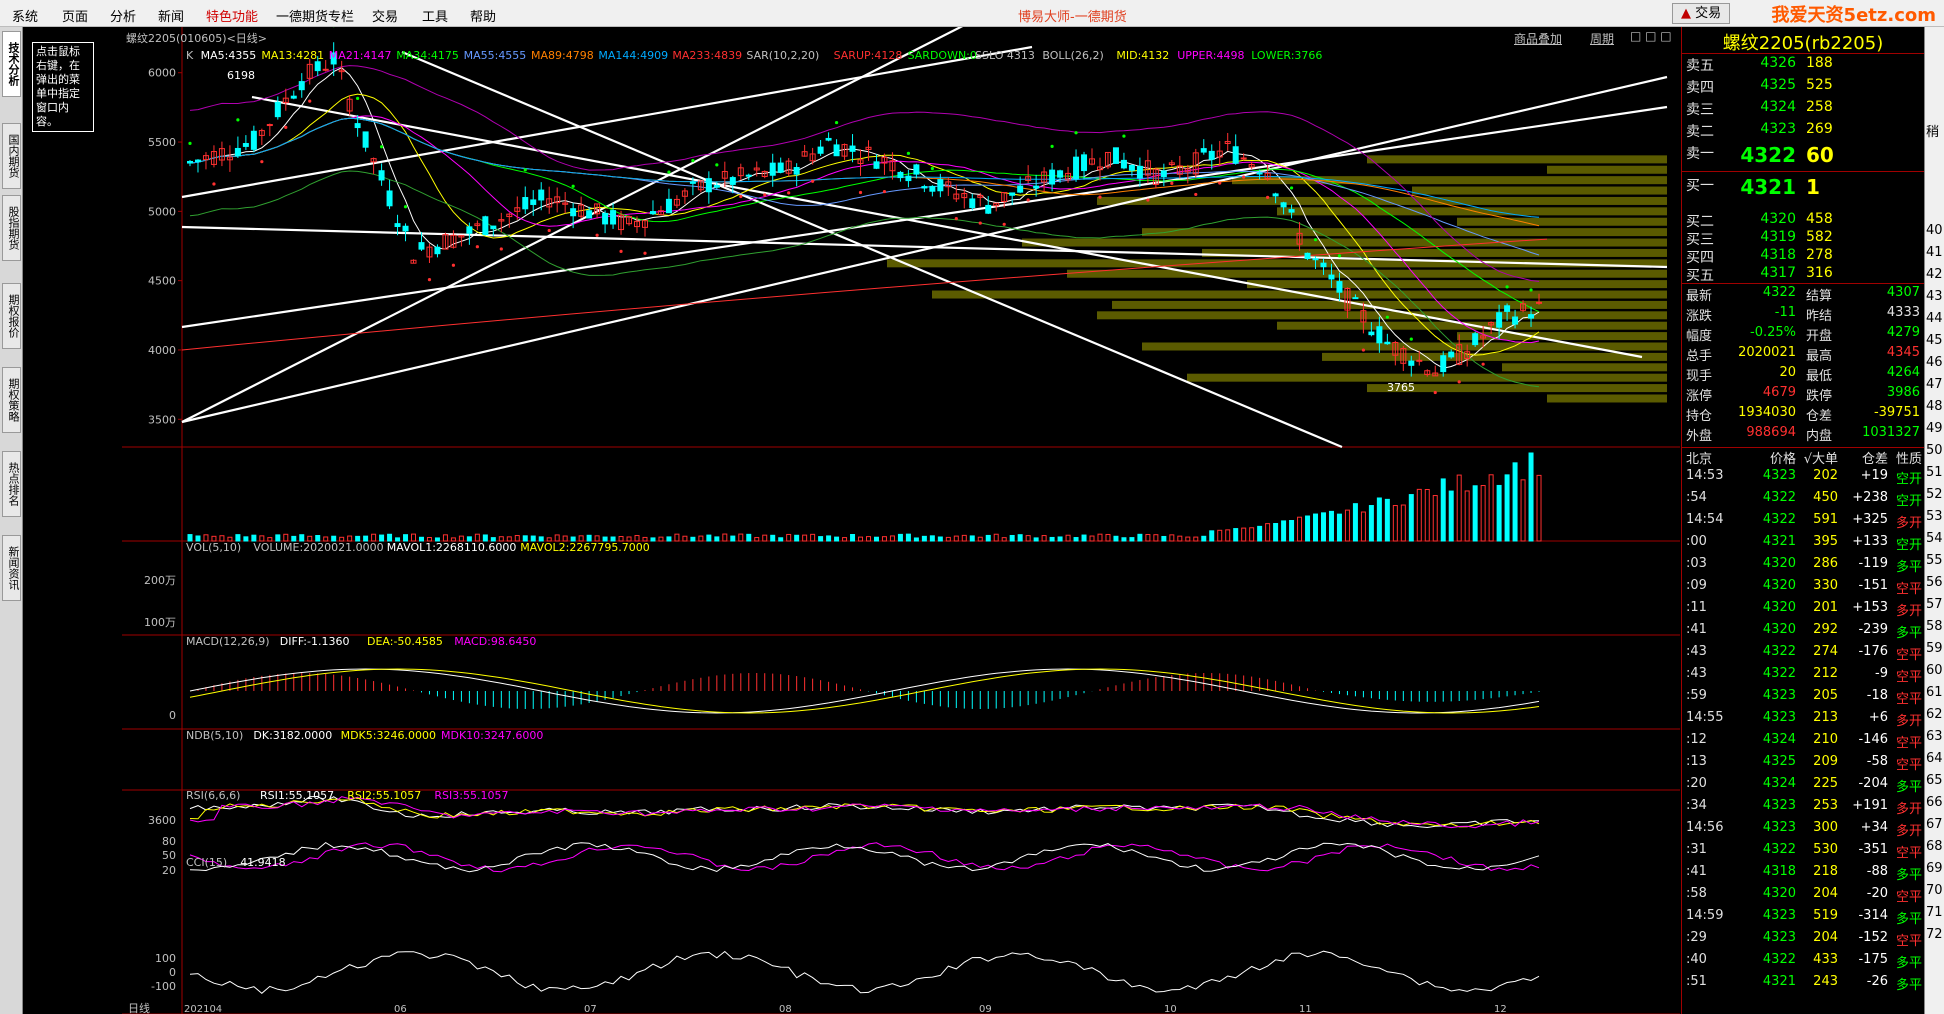 Image resolution: width=1944 pixels, height=1014 pixels. I want to click on tick-nature: 空开, so click(1908, 501).